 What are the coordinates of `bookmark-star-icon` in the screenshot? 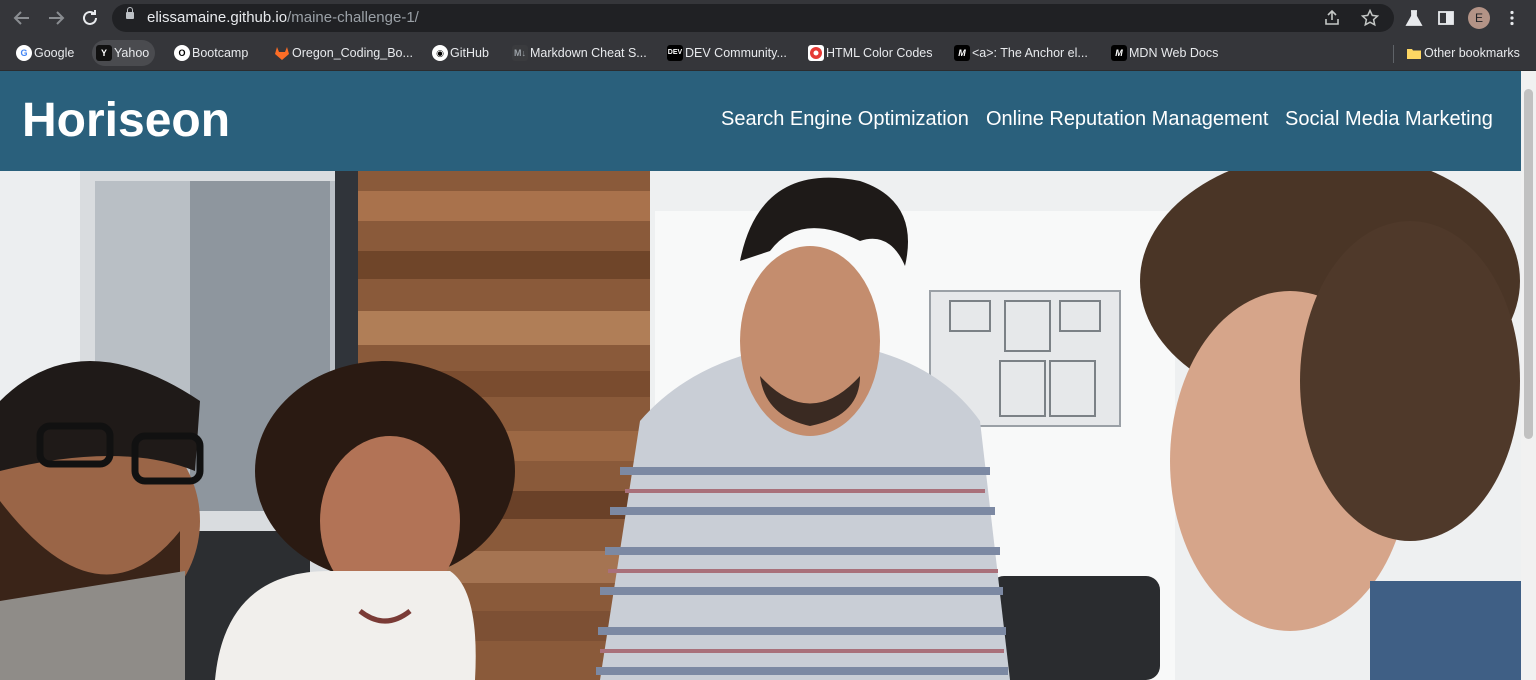 It's located at (1370, 18).